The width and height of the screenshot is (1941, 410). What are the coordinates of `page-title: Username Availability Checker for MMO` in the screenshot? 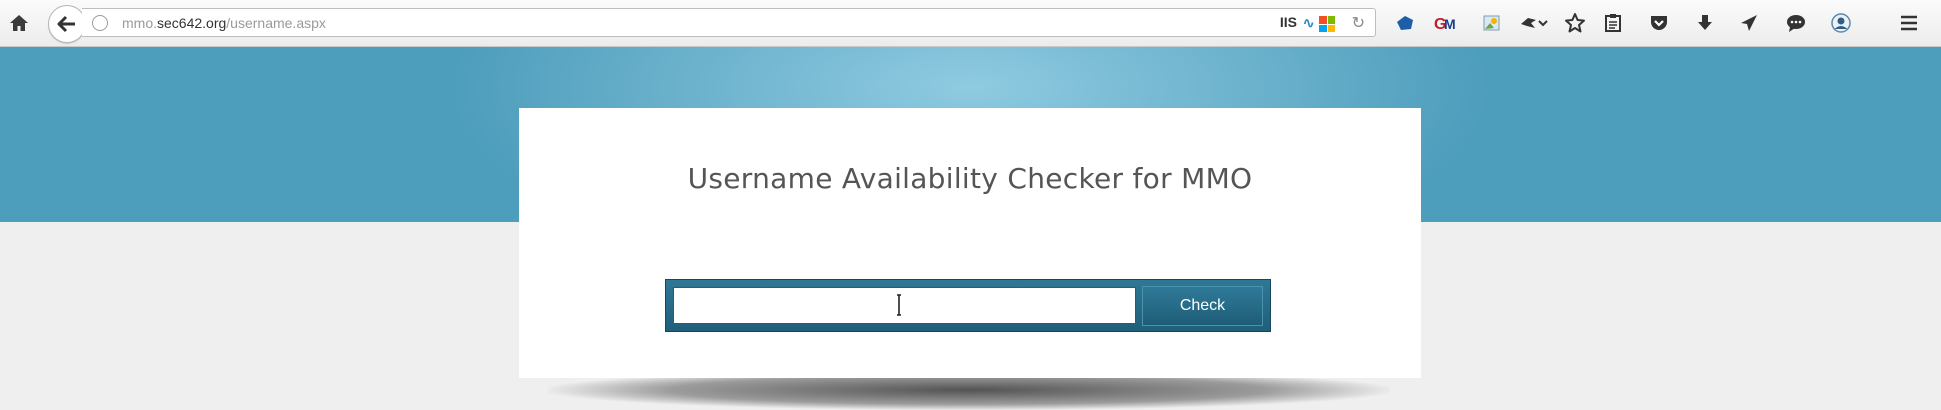 It's located at (970, 178).